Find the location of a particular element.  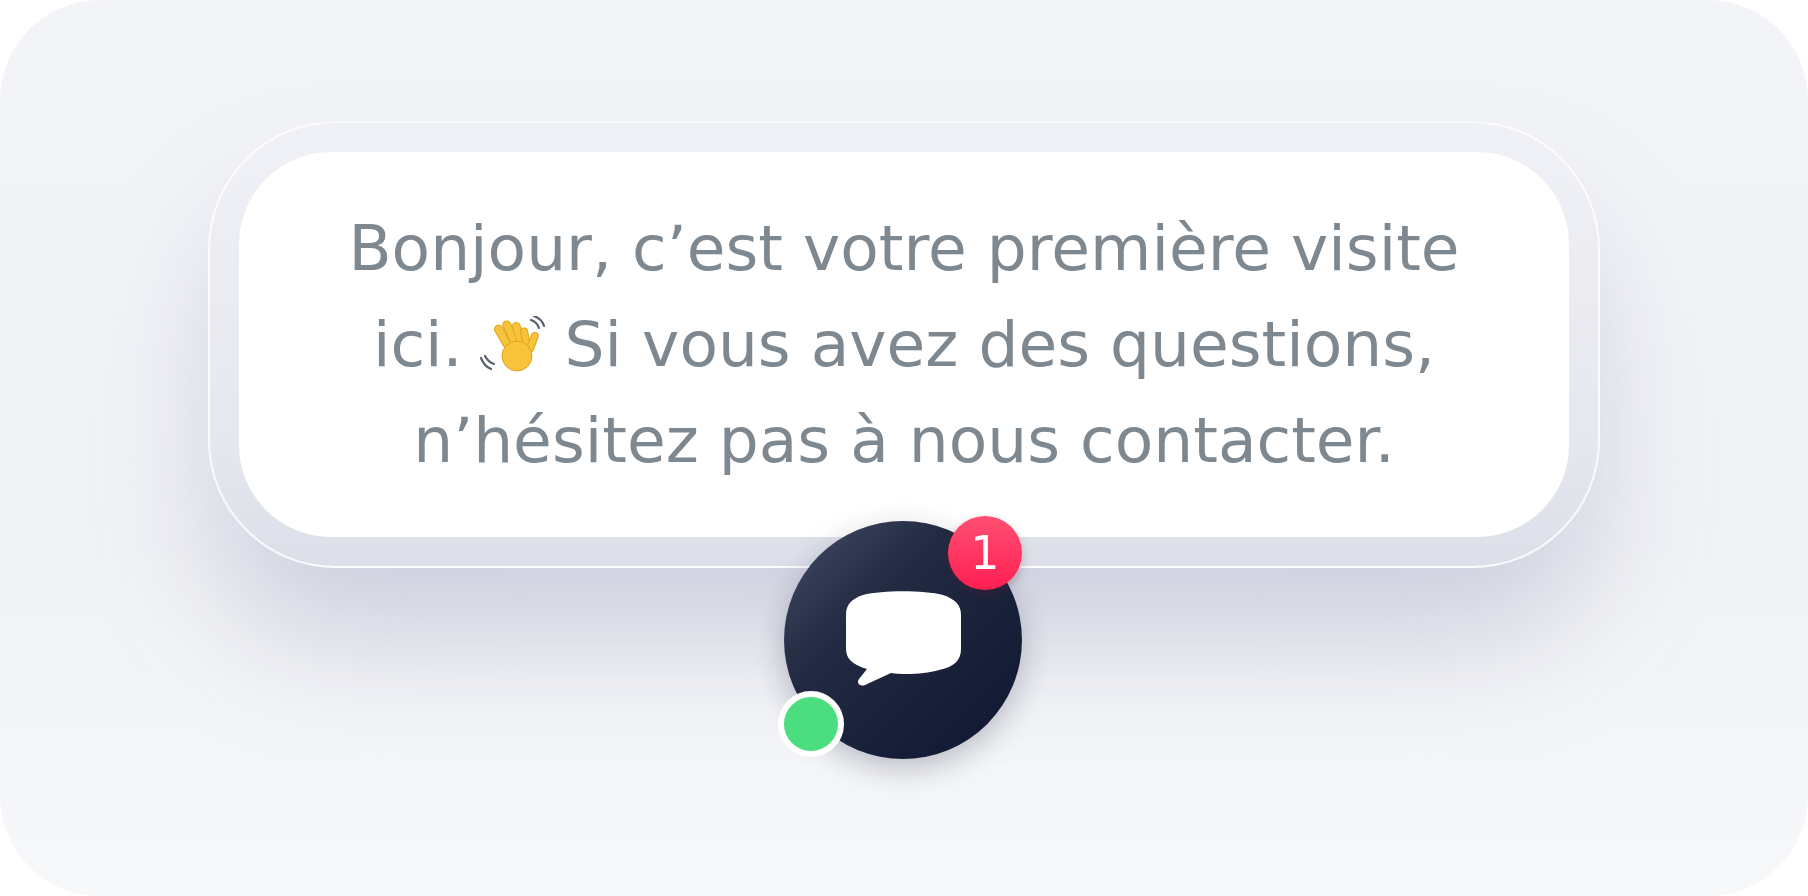

message-text: Si vous avez des questions, is located at coordinates (1000, 344).